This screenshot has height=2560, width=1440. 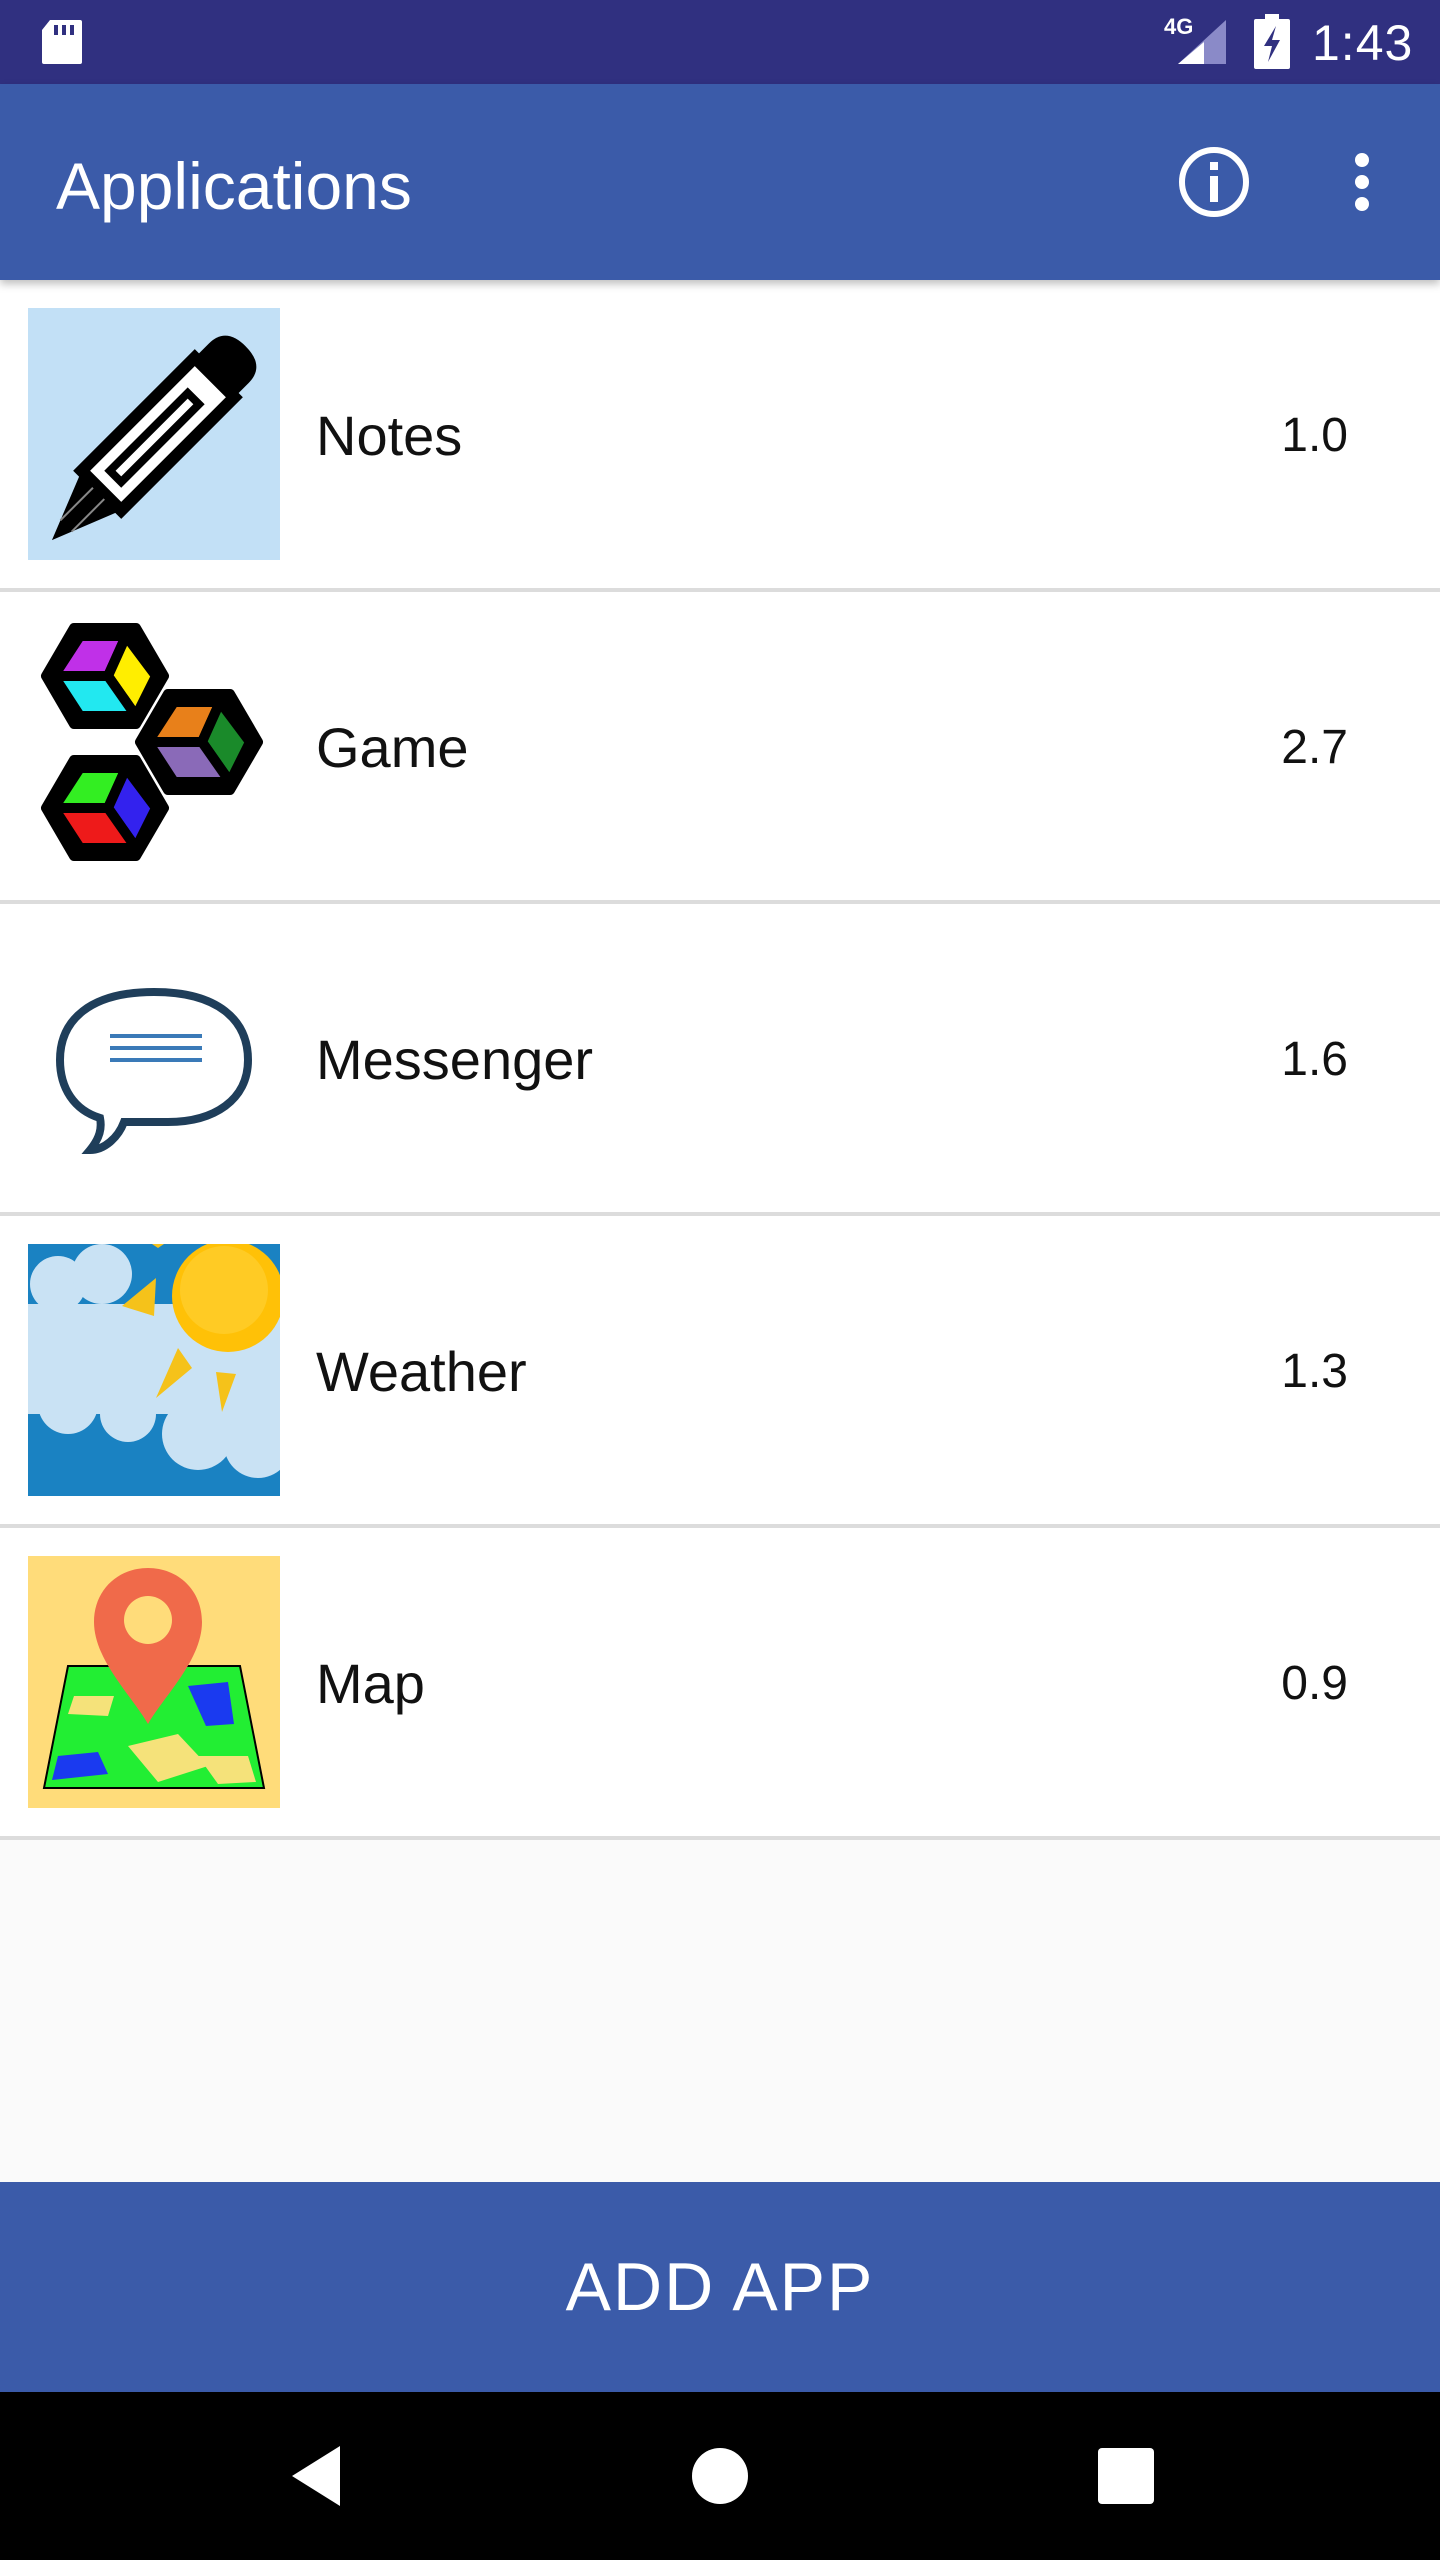 What do you see at coordinates (1314, 1371) in the screenshot?
I see `app-version: 1.3` at bounding box center [1314, 1371].